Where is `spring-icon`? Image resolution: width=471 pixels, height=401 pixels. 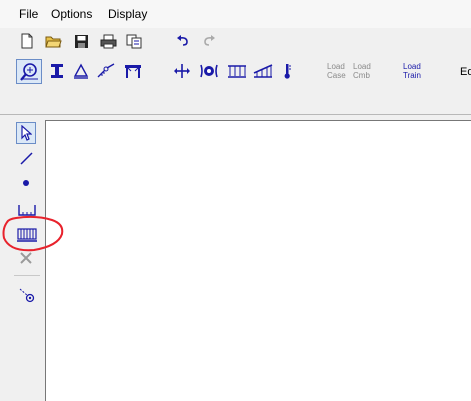
spring-icon is located at coordinates (106, 70).